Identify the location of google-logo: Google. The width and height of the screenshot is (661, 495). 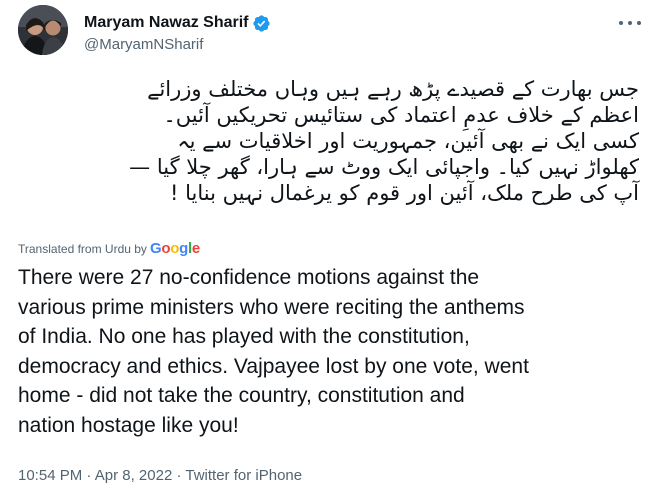
(174, 248).